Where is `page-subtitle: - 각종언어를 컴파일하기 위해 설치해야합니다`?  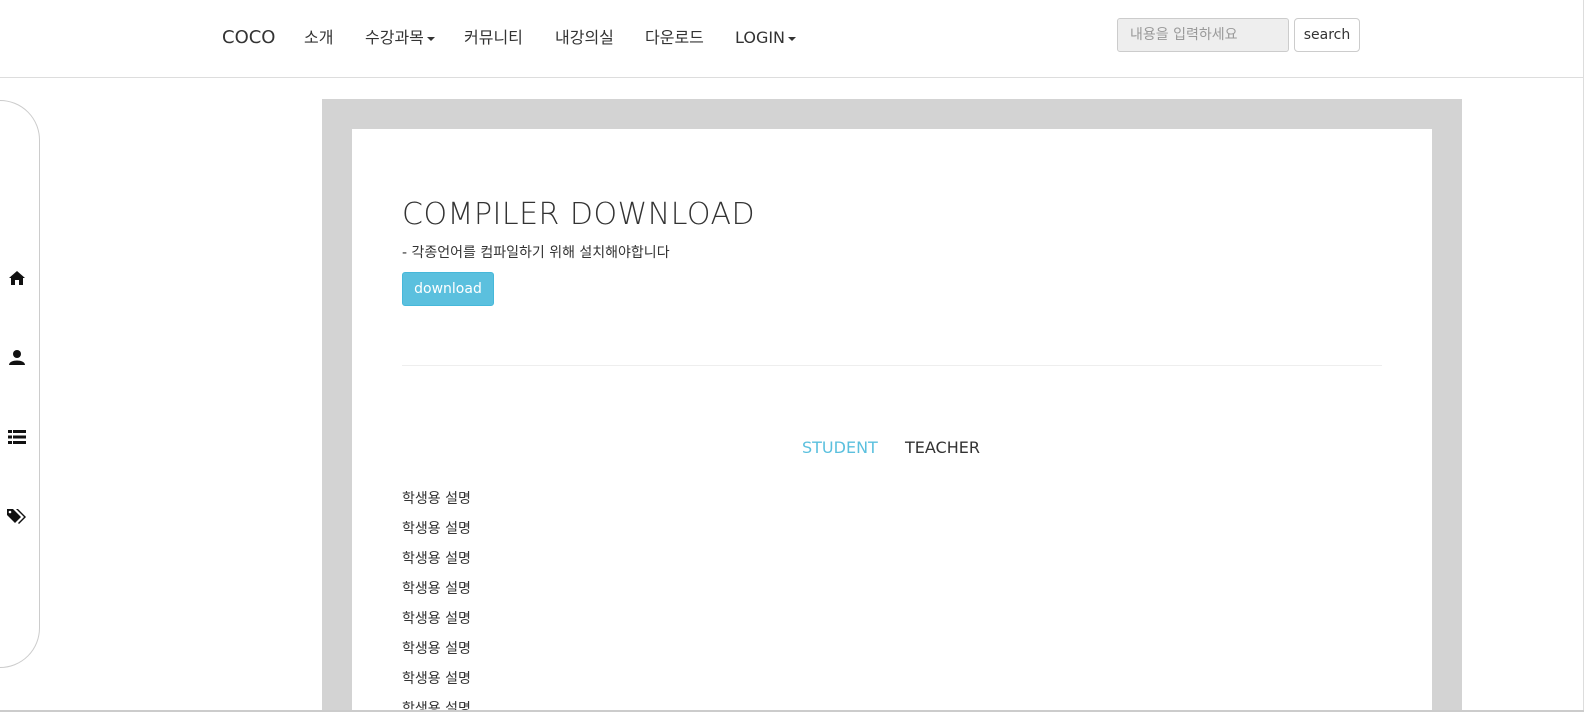
page-subtitle: - 각종언어를 컴파일하기 위해 설치해야합니다 is located at coordinates (536, 253).